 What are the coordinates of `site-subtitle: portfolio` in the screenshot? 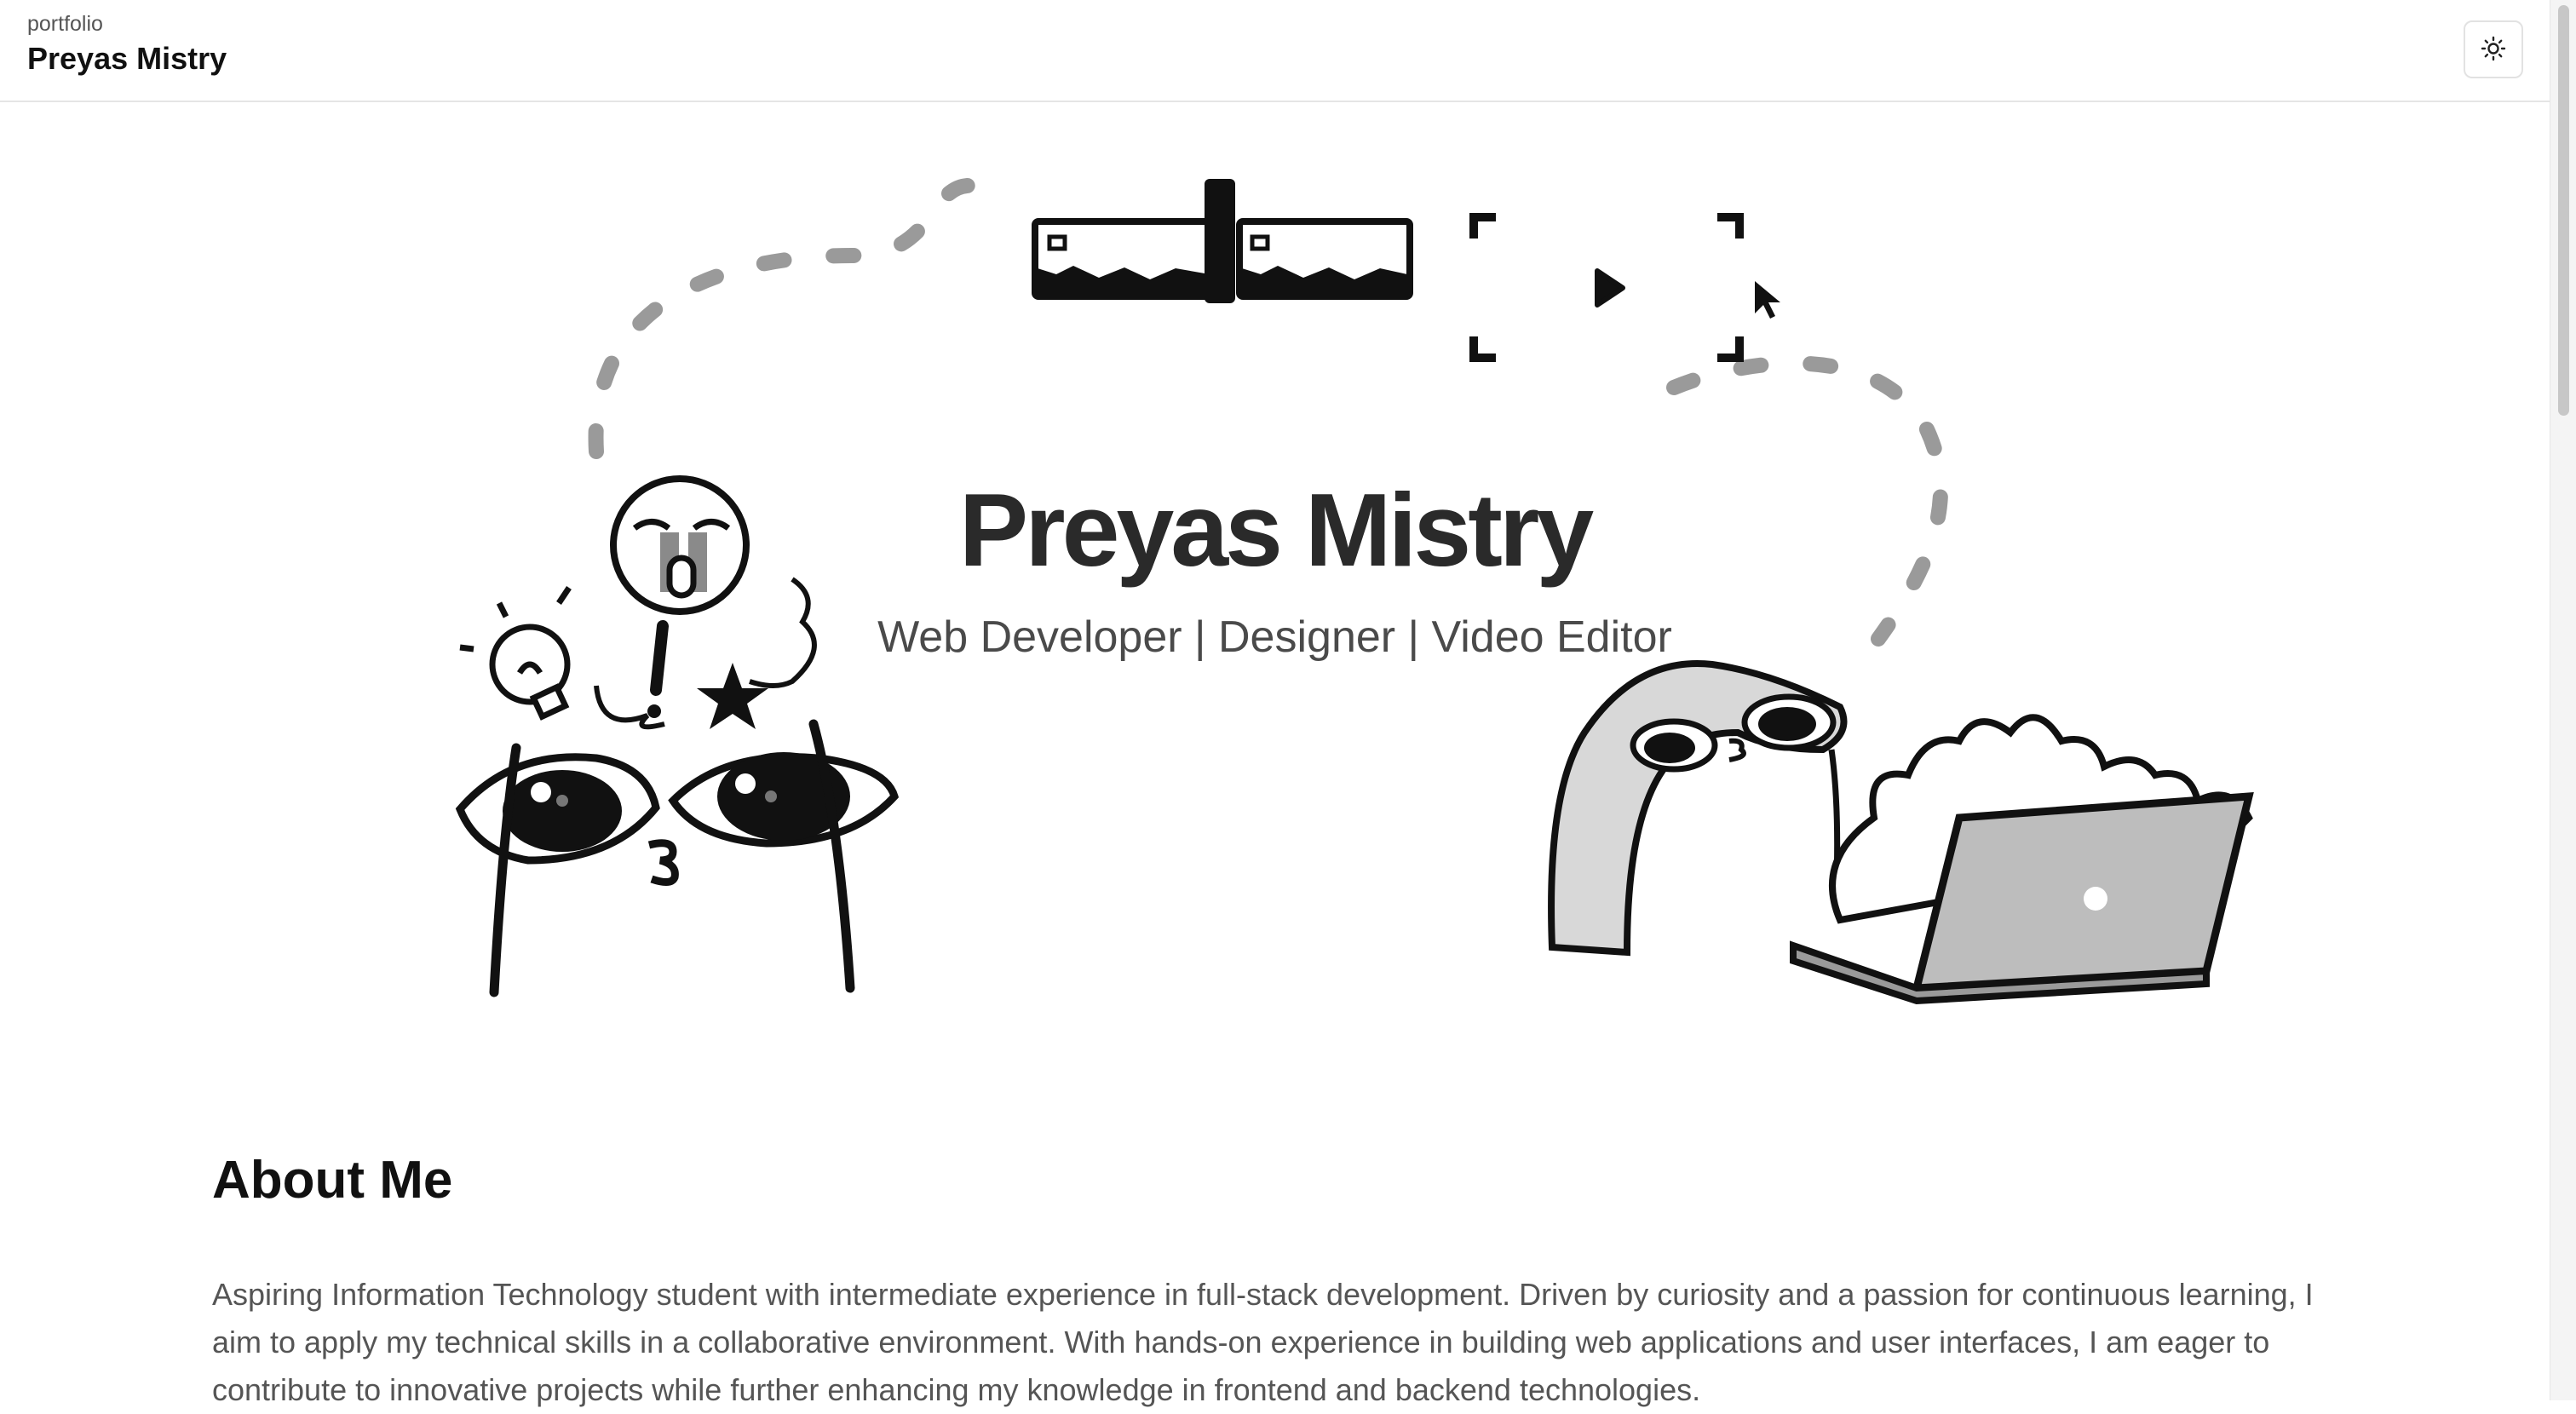 It's located at (65, 24).